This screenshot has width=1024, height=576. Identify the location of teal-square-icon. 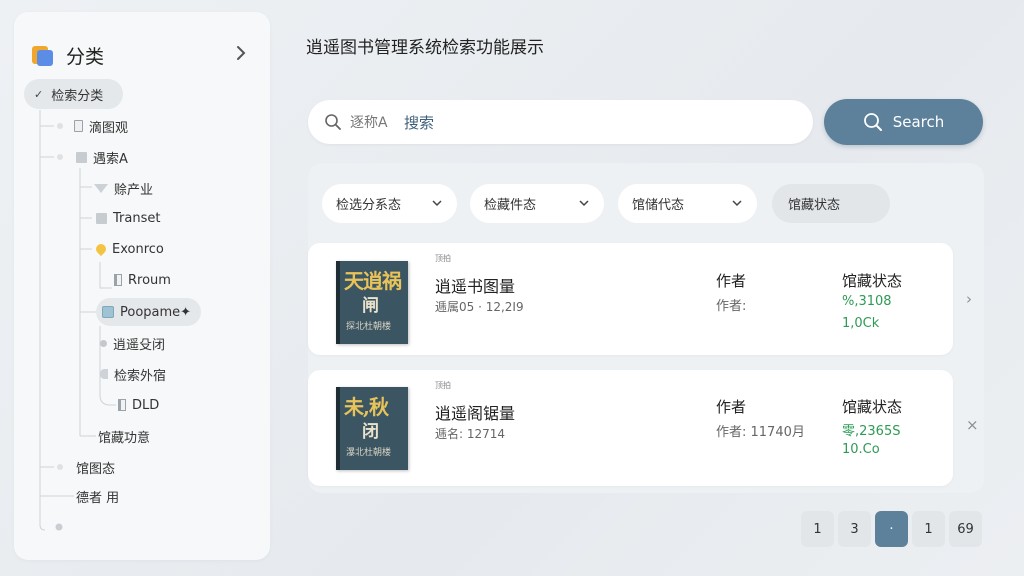
(108, 312).